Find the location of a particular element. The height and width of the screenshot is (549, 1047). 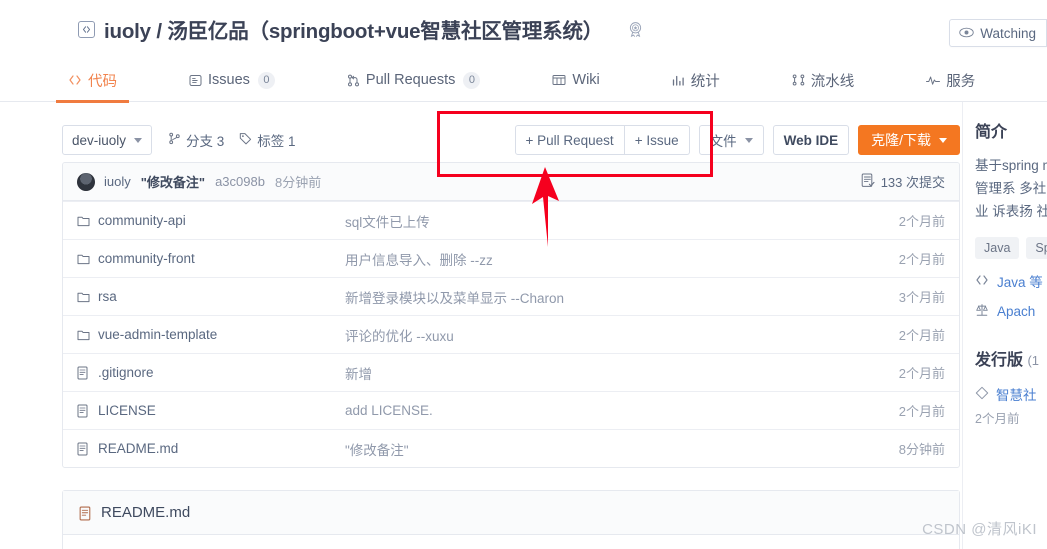

tags-link: 标签 1 is located at coordinates (267, 140).